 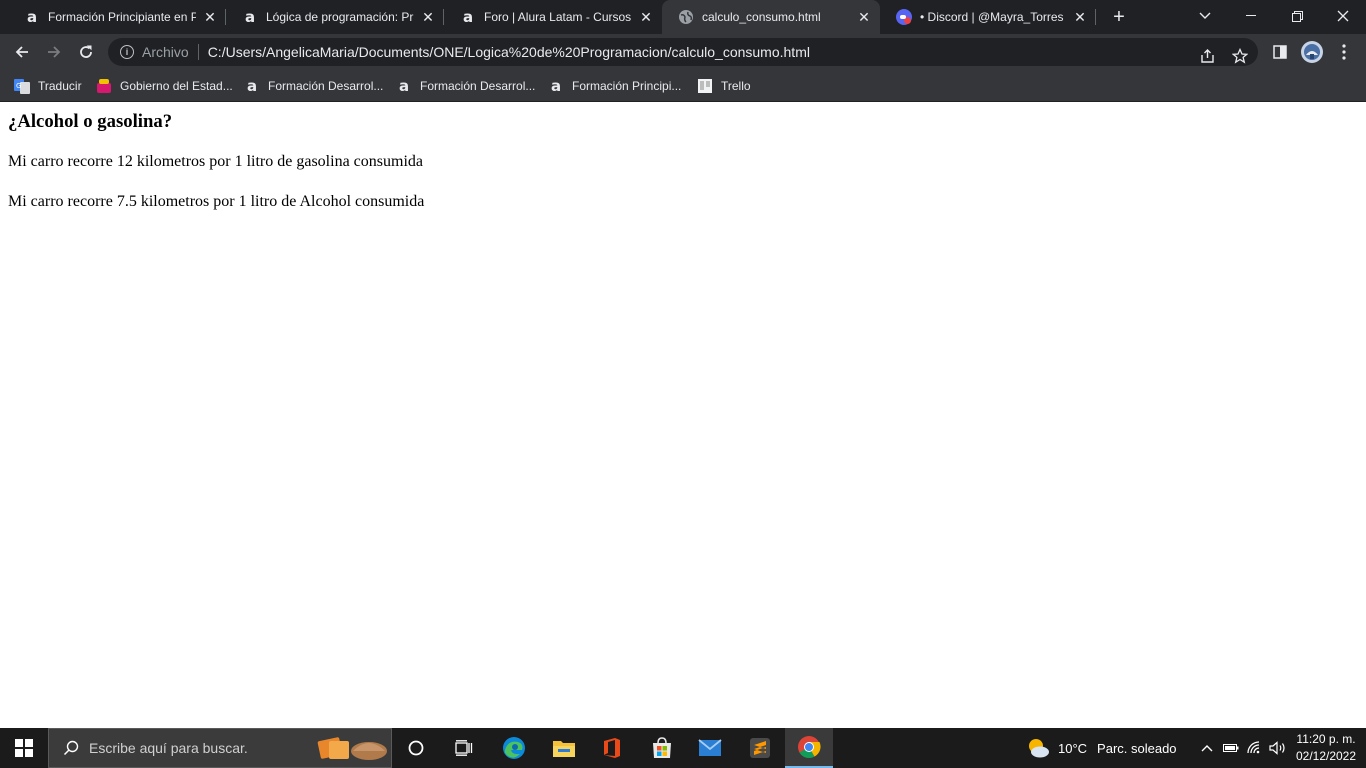 What do you see at coordinates (564, 748) in the screenshot?
I see `file-explorer-icon` at bounding box center [564, 748].